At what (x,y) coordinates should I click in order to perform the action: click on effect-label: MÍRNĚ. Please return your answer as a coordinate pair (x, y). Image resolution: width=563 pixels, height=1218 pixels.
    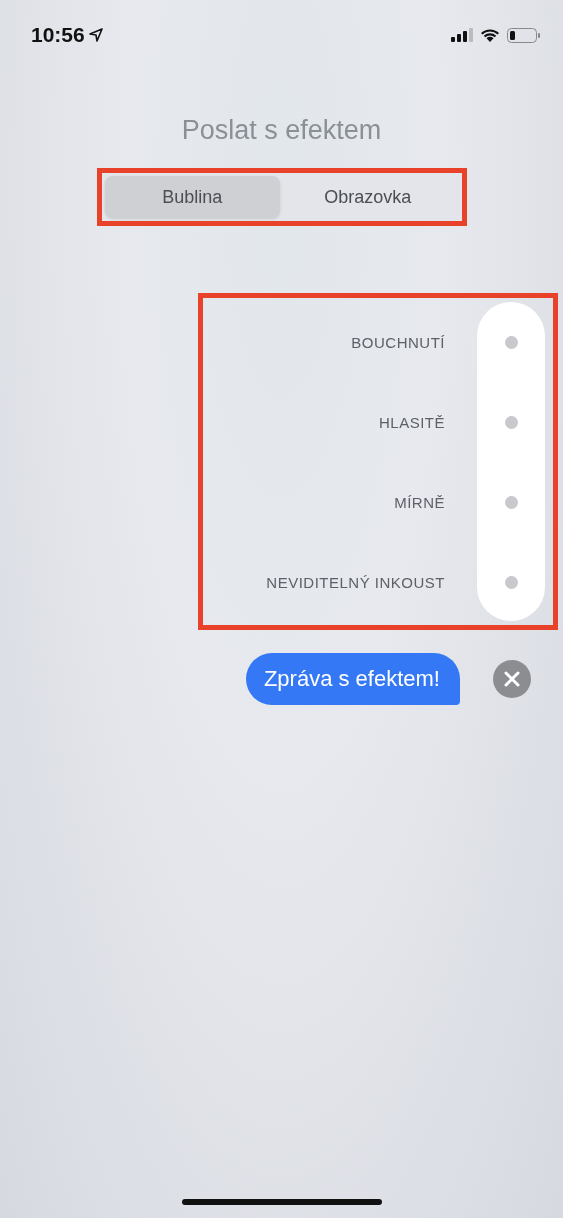
    Looking at the image, I should click on (419, 502).